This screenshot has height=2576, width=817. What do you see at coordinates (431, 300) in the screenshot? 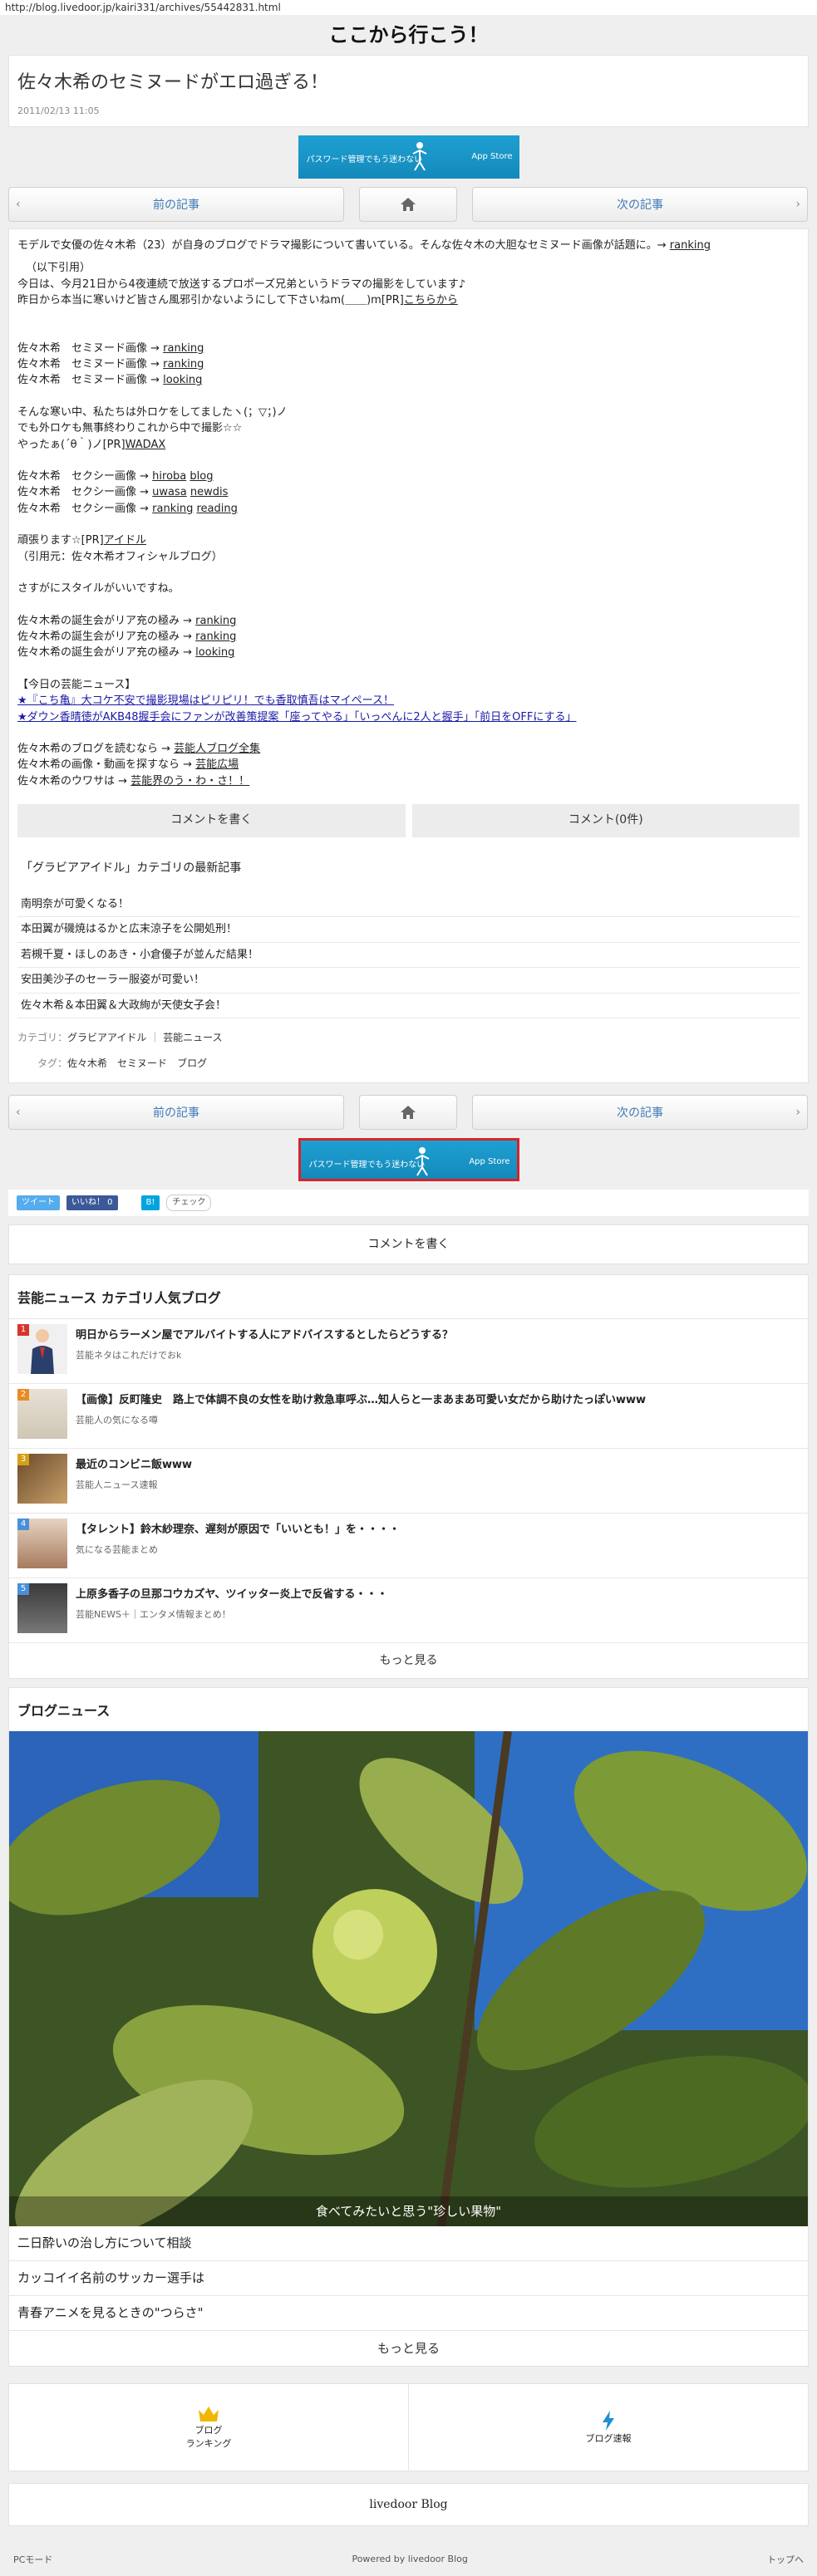
I see `pr-link: こちらから` at bounding box center [431, 300].